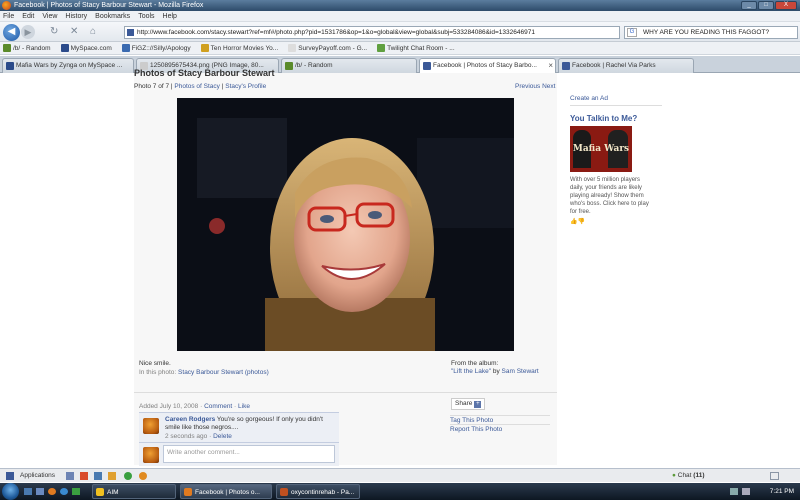 The width and height of the screenshot is (800, 500). I want to click on firefox-quicklaunch-icon, so click(52, 491).